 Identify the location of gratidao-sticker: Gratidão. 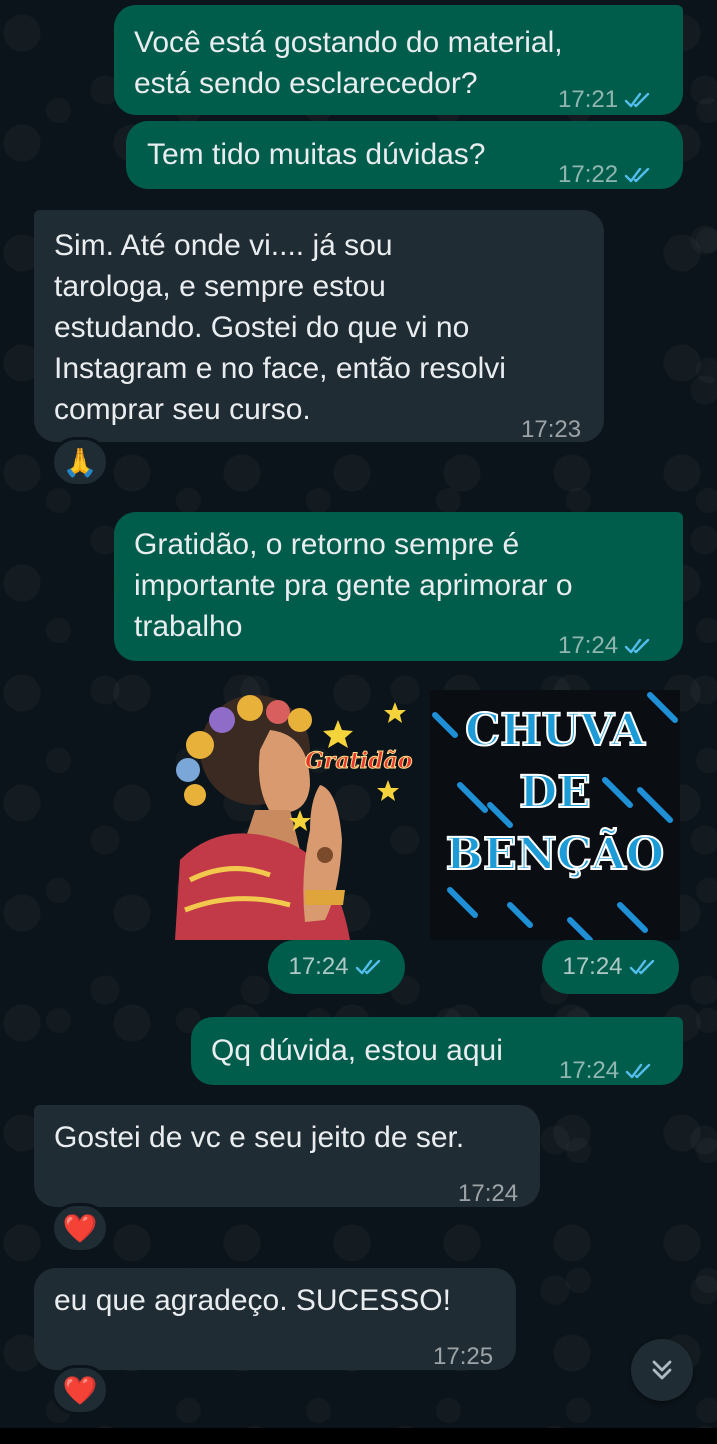
(286, 815).